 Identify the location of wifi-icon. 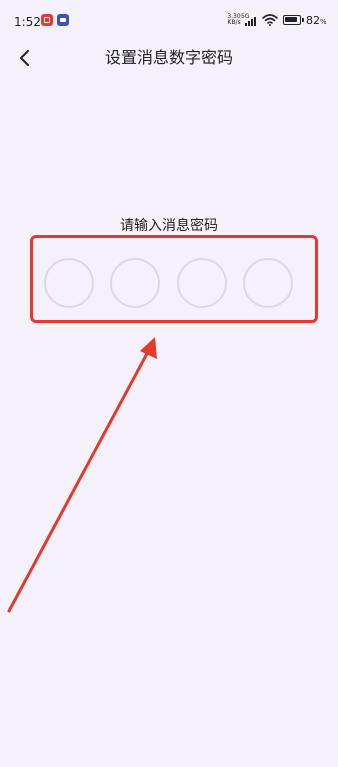
(270, 20).